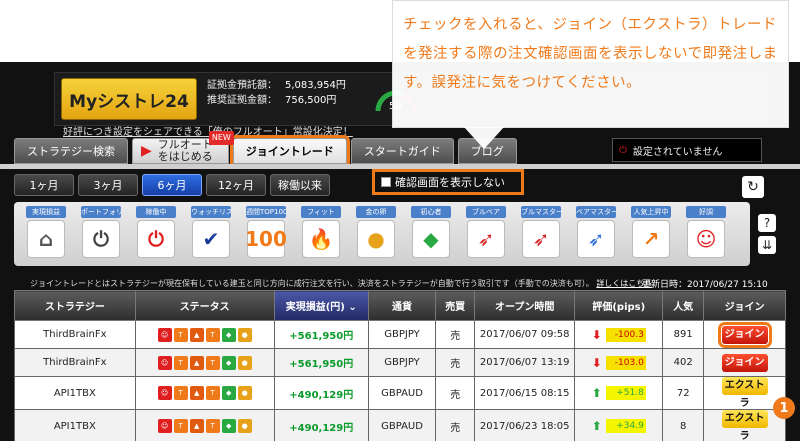 This screenshot has height=441, width=800. I want to click on pips-value: +51.8, so click(625, 393).